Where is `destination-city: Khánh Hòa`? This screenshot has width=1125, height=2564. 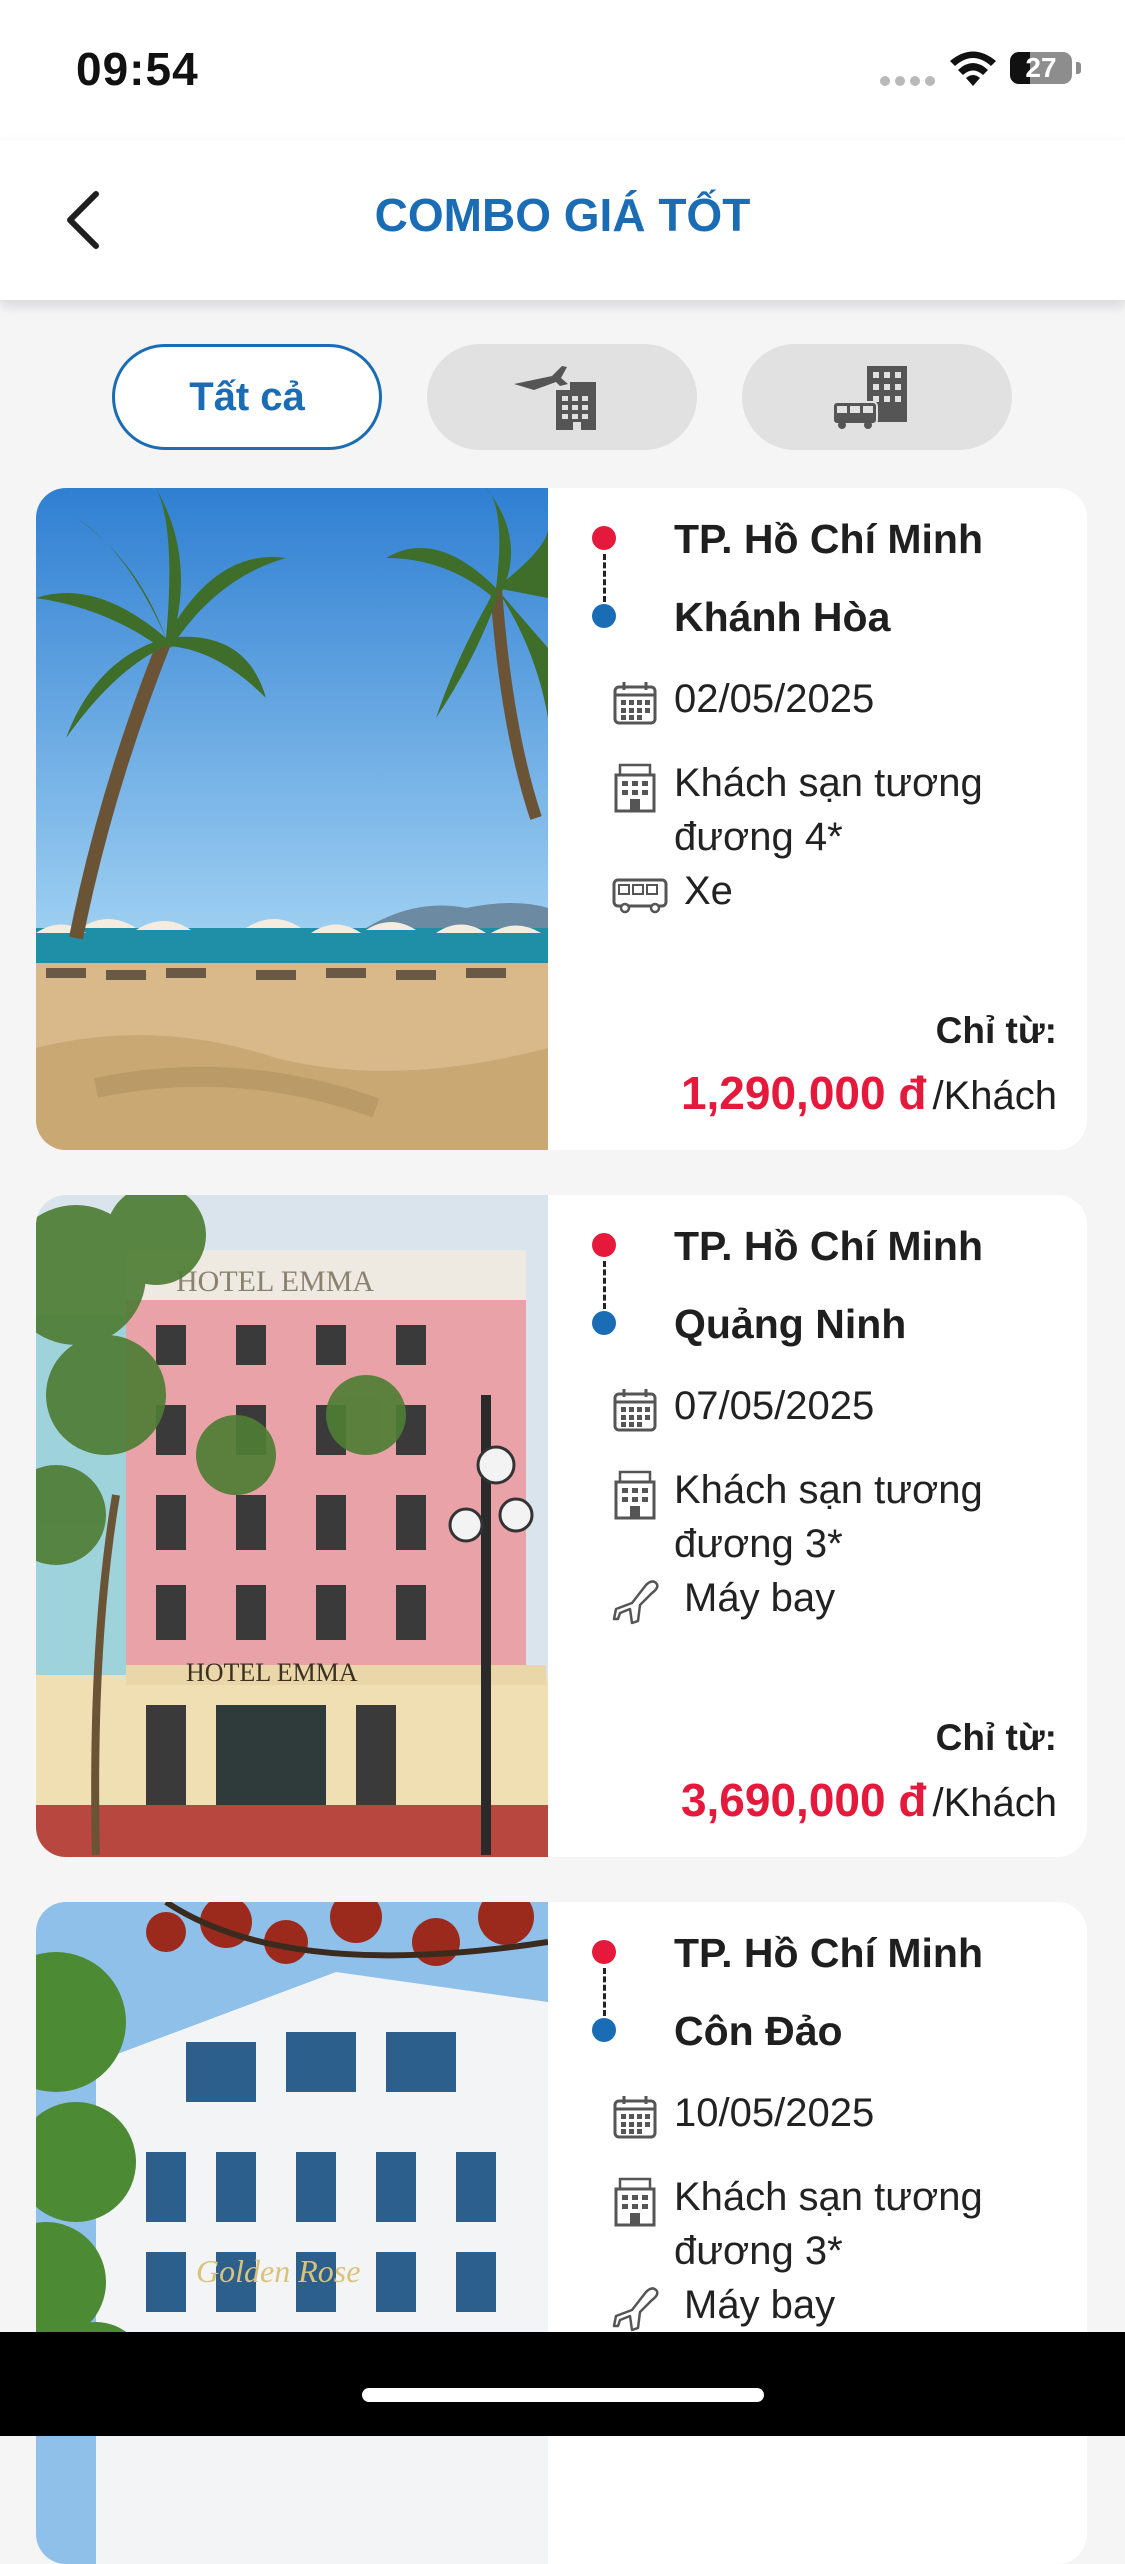
destination-city: Khánh Hòa is located at coordinates (782, 617).